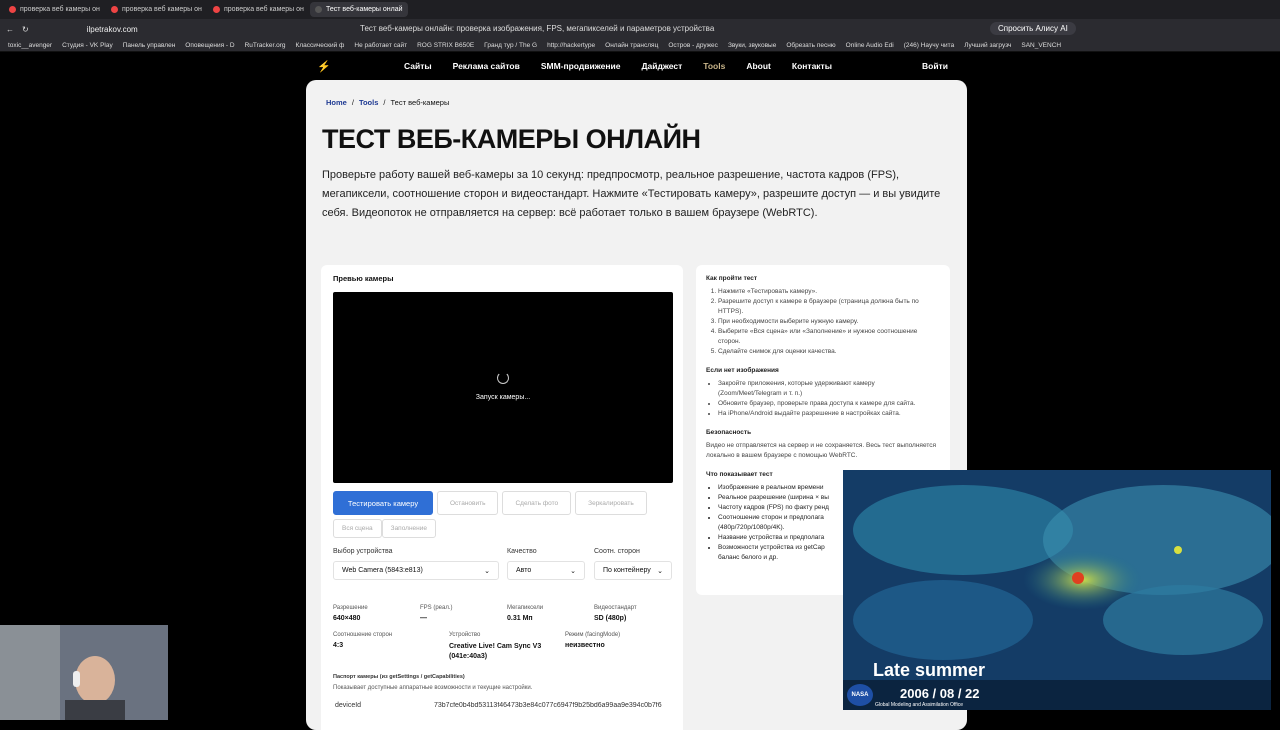 The width and height of the screenshot is (1280, 730). What do you see at coordinates (382, 570) in the screenshot?
I see `device-select-value: Web Camera (5843:e813)` at bounding box center [382, 570].